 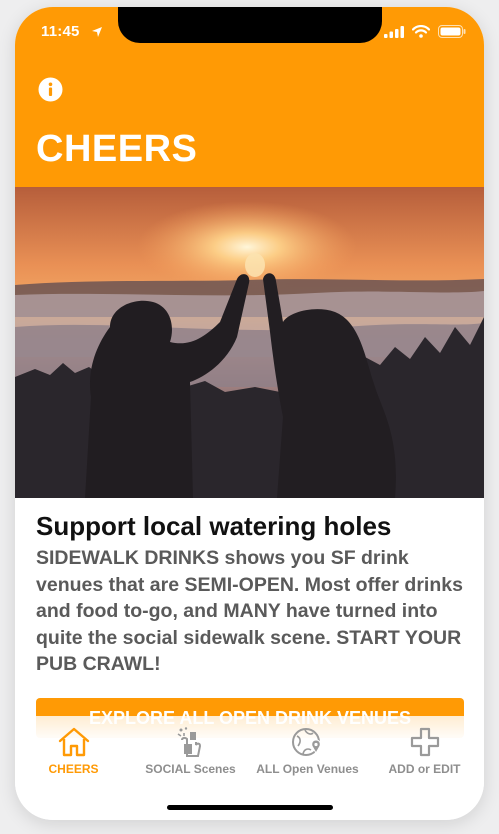 I want to click on tab-add-or-edit: ADD or EDIT, so click(x=424, y=751).